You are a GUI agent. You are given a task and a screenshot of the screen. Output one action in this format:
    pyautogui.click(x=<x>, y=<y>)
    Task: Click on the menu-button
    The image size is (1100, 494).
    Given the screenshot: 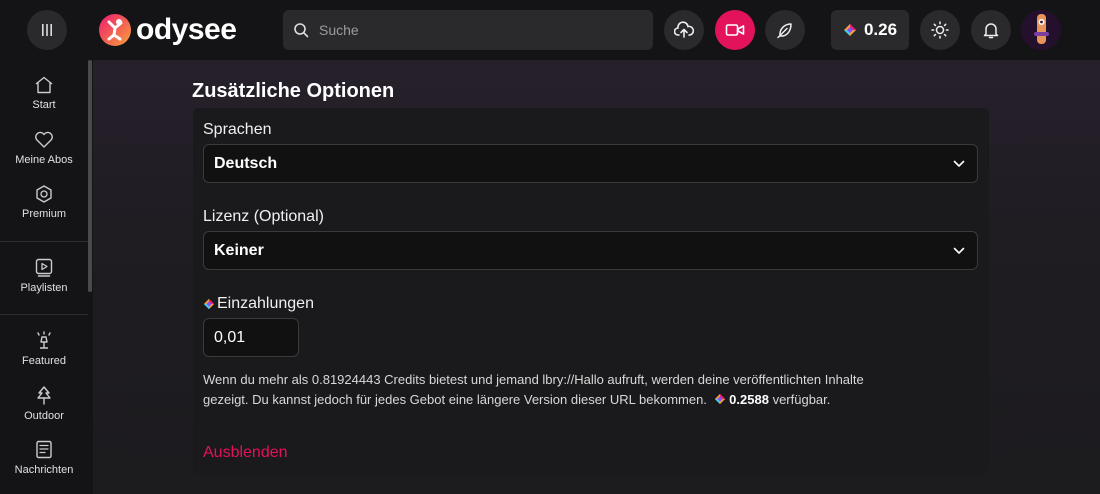 What is the action you would take?
    pyautogui.click(x=47, y=30)
    